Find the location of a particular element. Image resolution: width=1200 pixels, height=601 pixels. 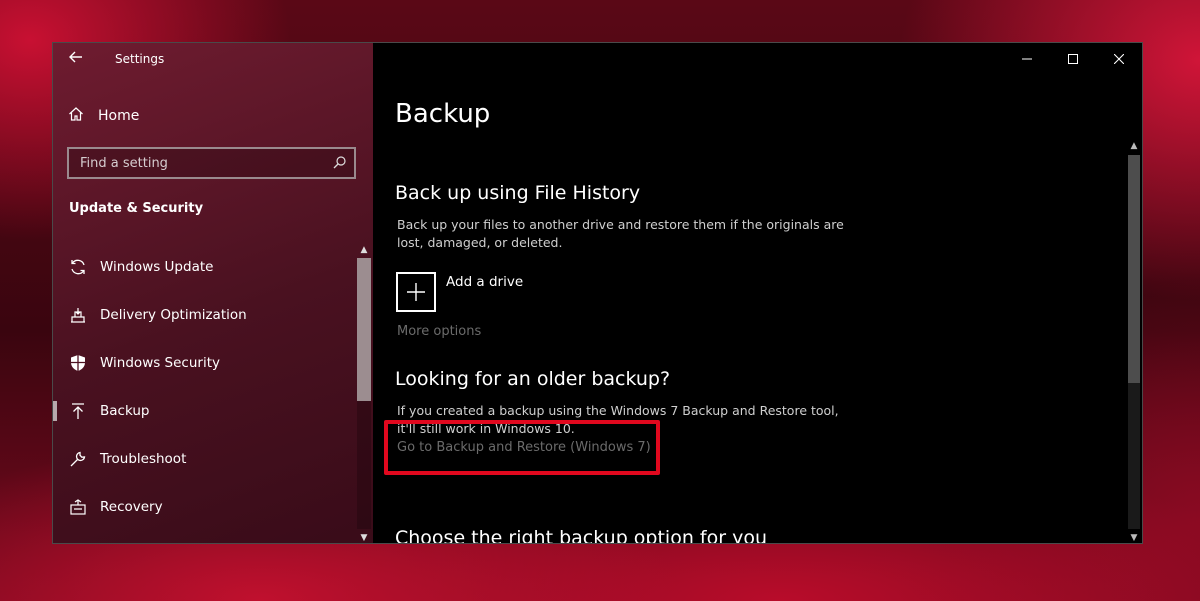

search-input is located at coordinates (206, 163).